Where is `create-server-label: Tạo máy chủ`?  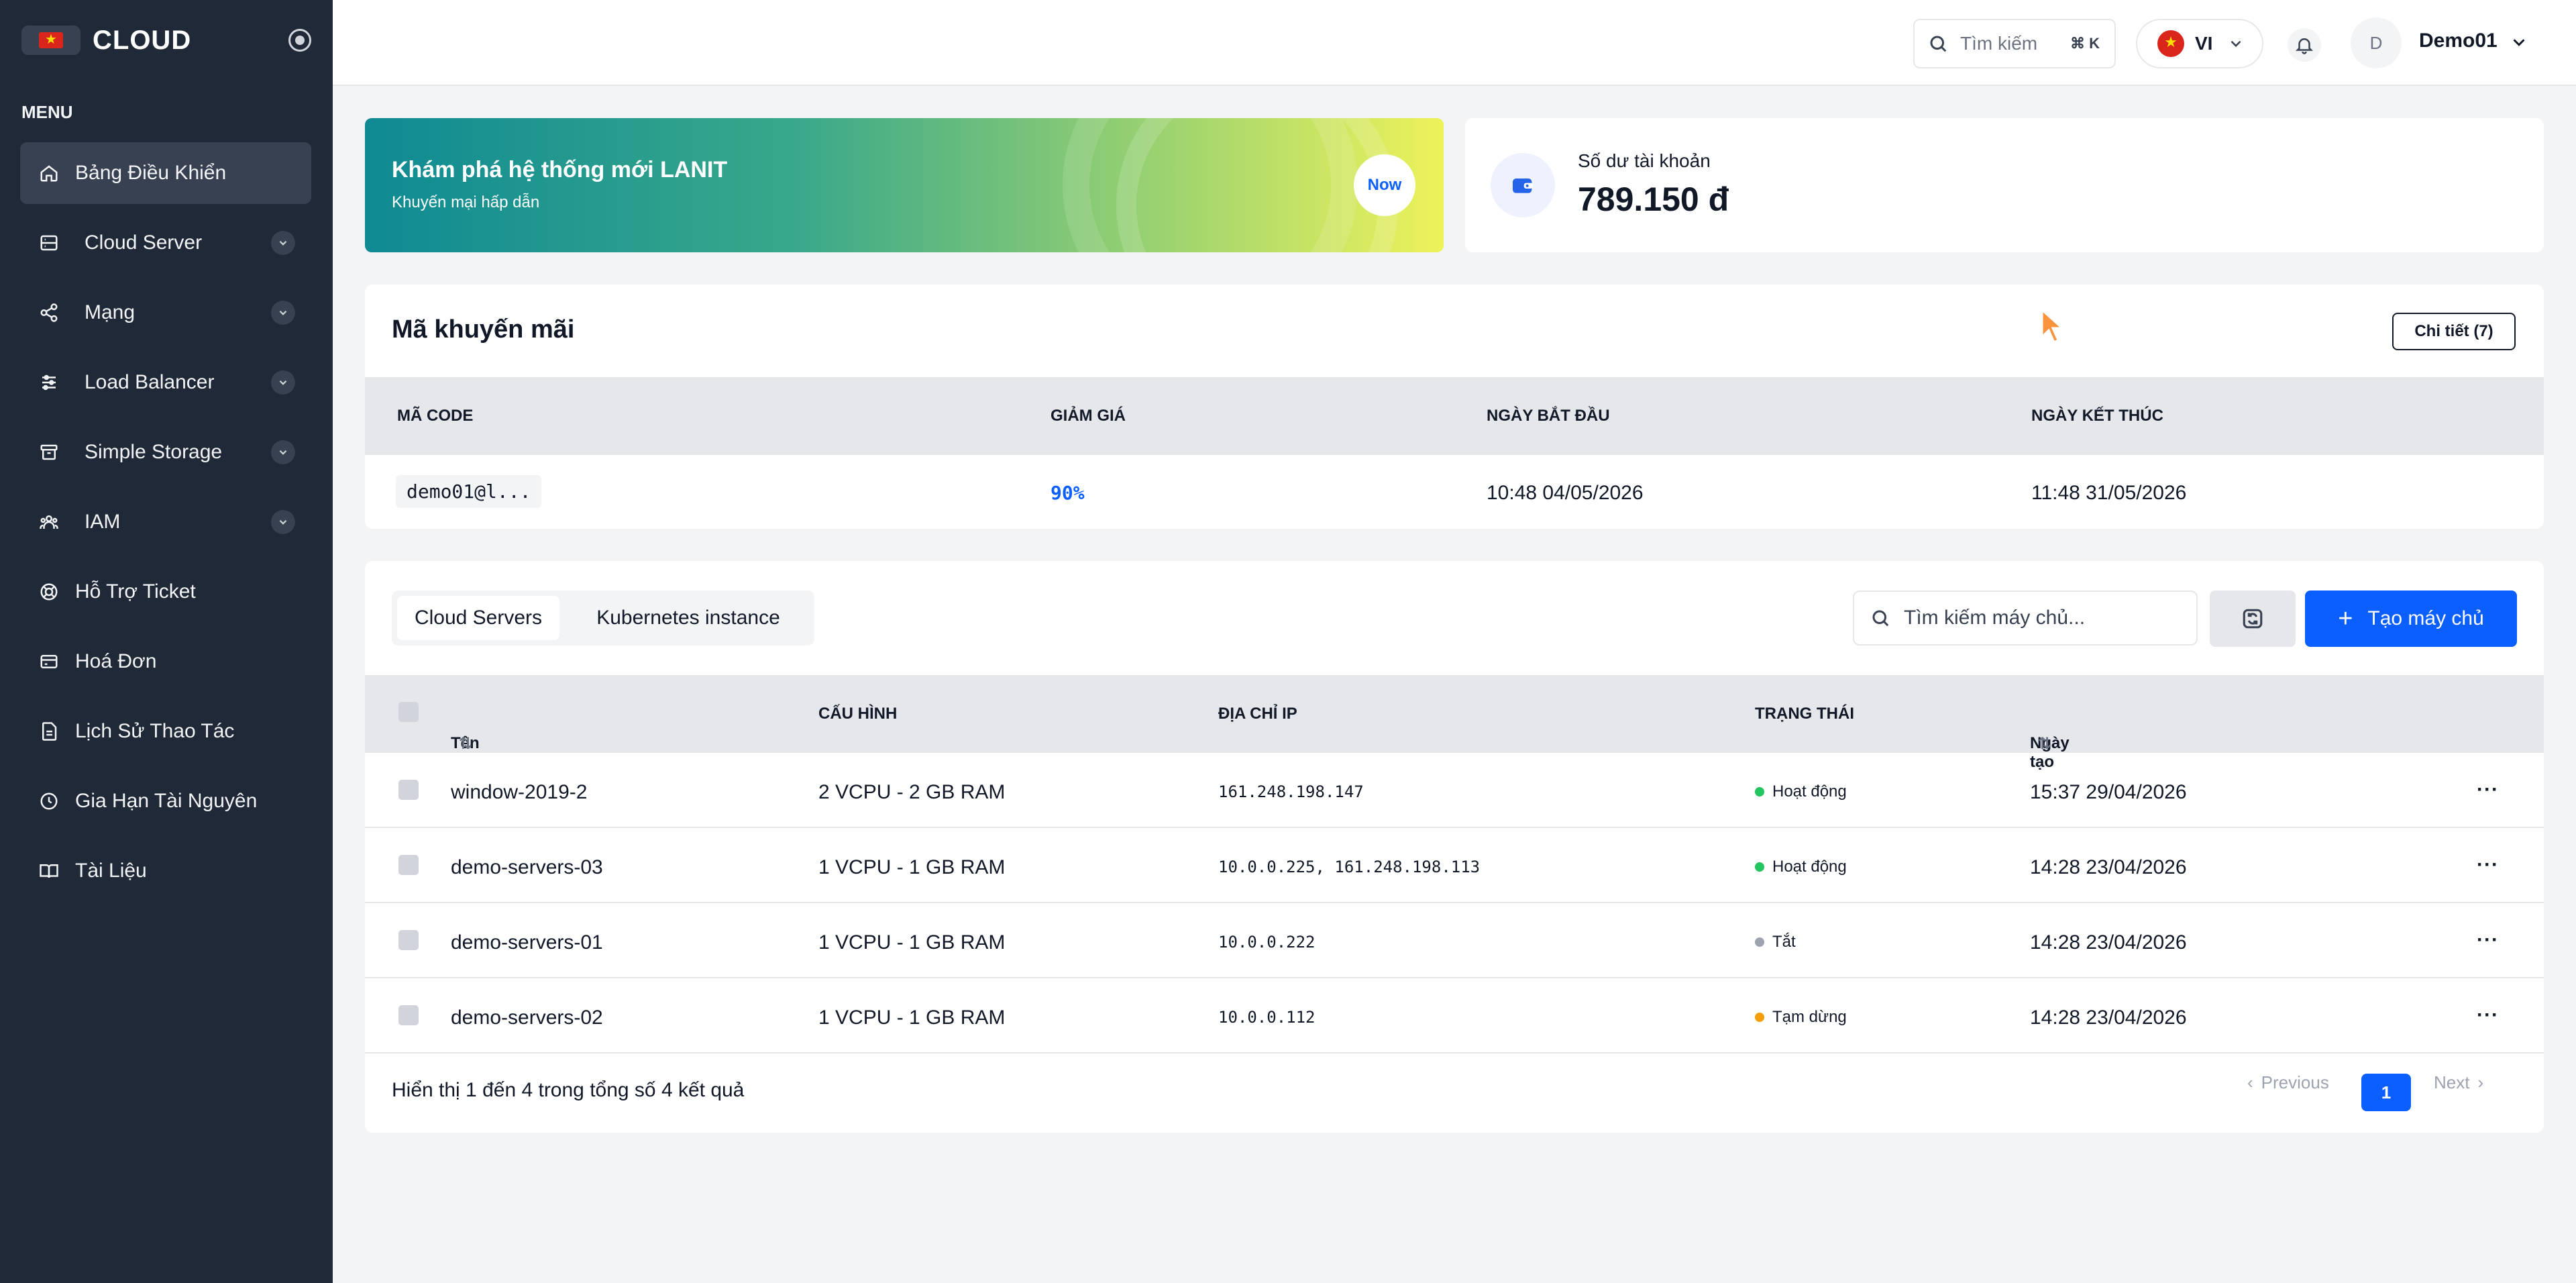 create-server-label: Tạo máy chủ is located at coordinates (2425, 618).